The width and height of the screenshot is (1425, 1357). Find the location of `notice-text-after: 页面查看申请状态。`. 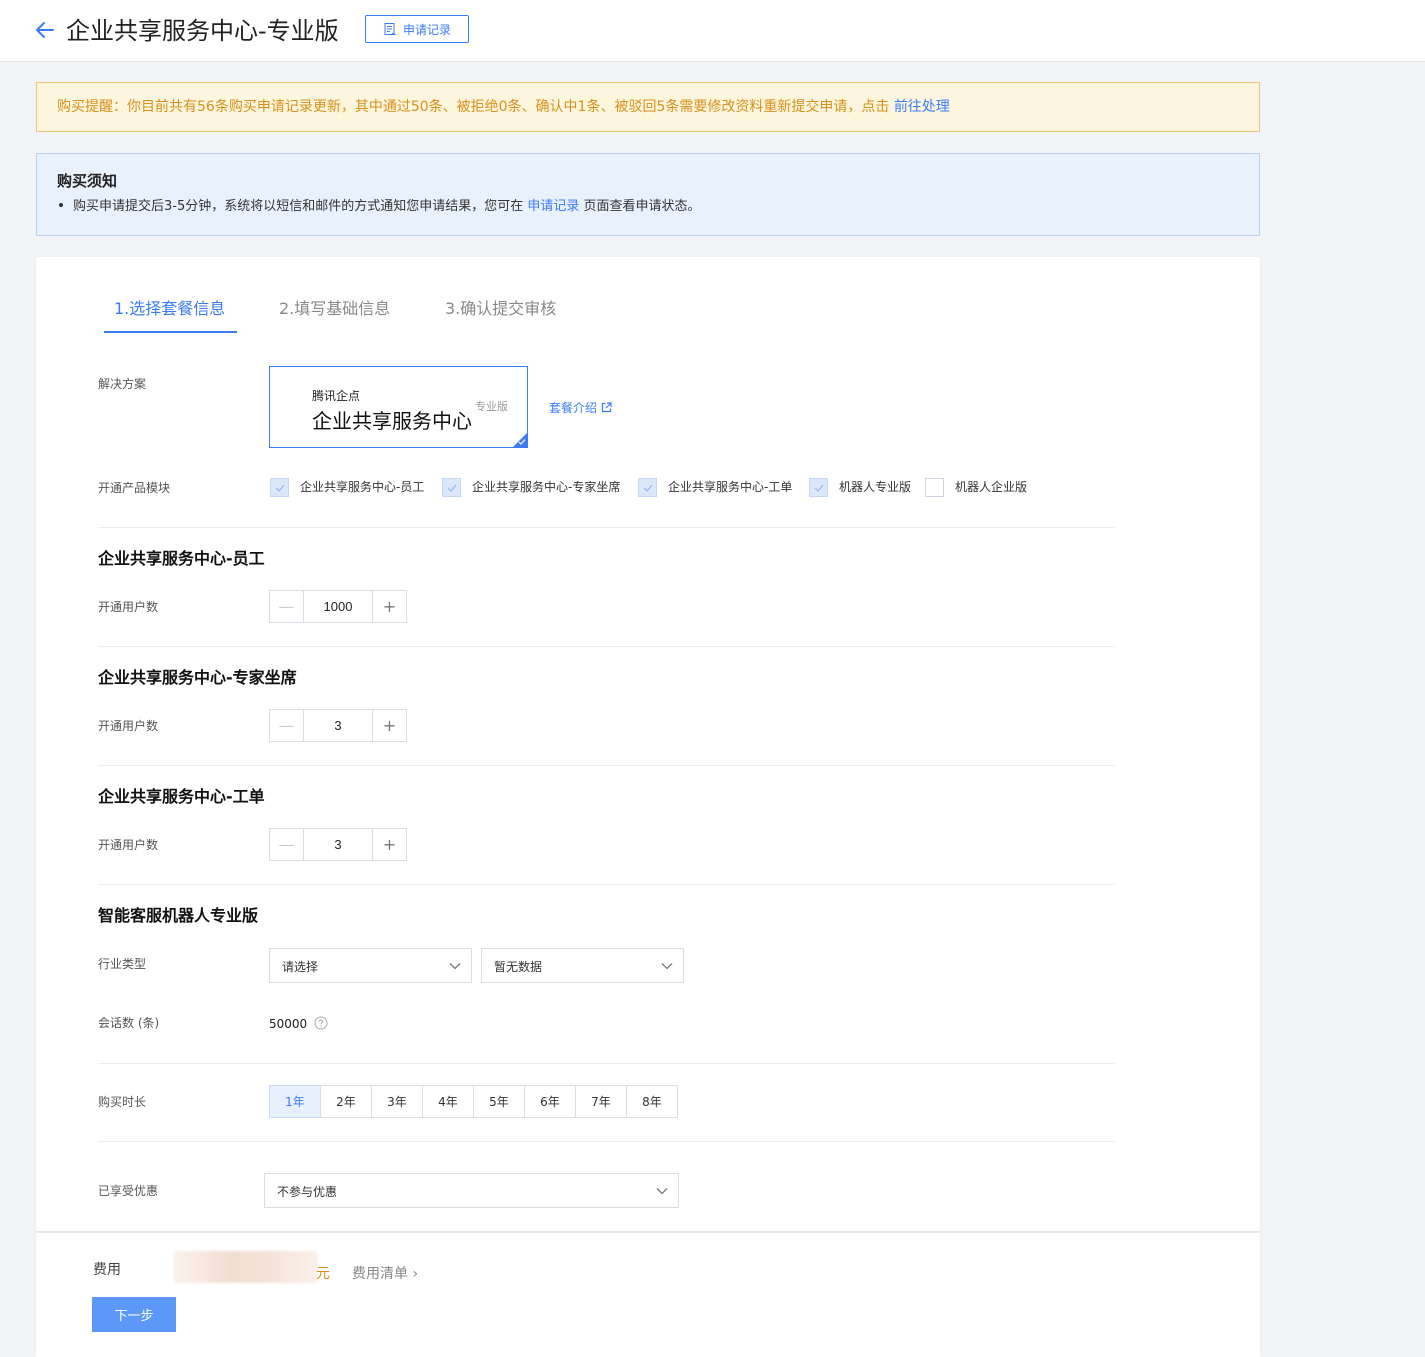

notice-text-after: 页面查看申请状态。 is located at coordinates (642, 206).